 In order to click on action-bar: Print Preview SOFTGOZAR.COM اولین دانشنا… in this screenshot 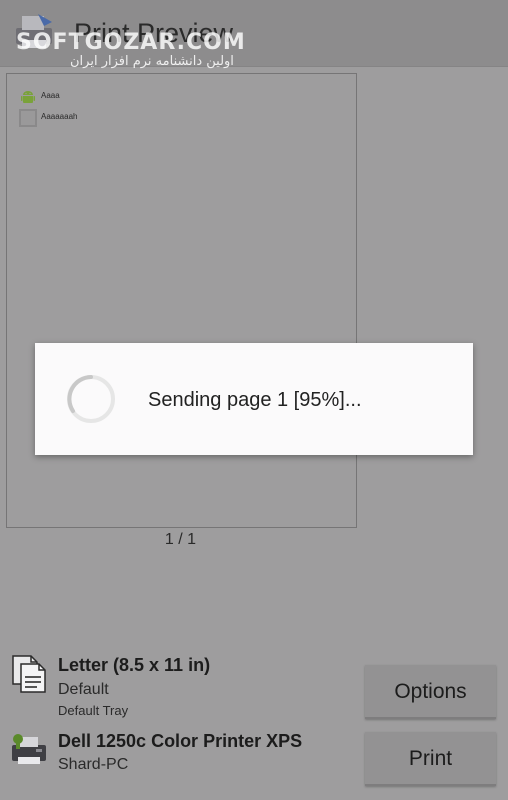, I will do `click(254, 34)`.